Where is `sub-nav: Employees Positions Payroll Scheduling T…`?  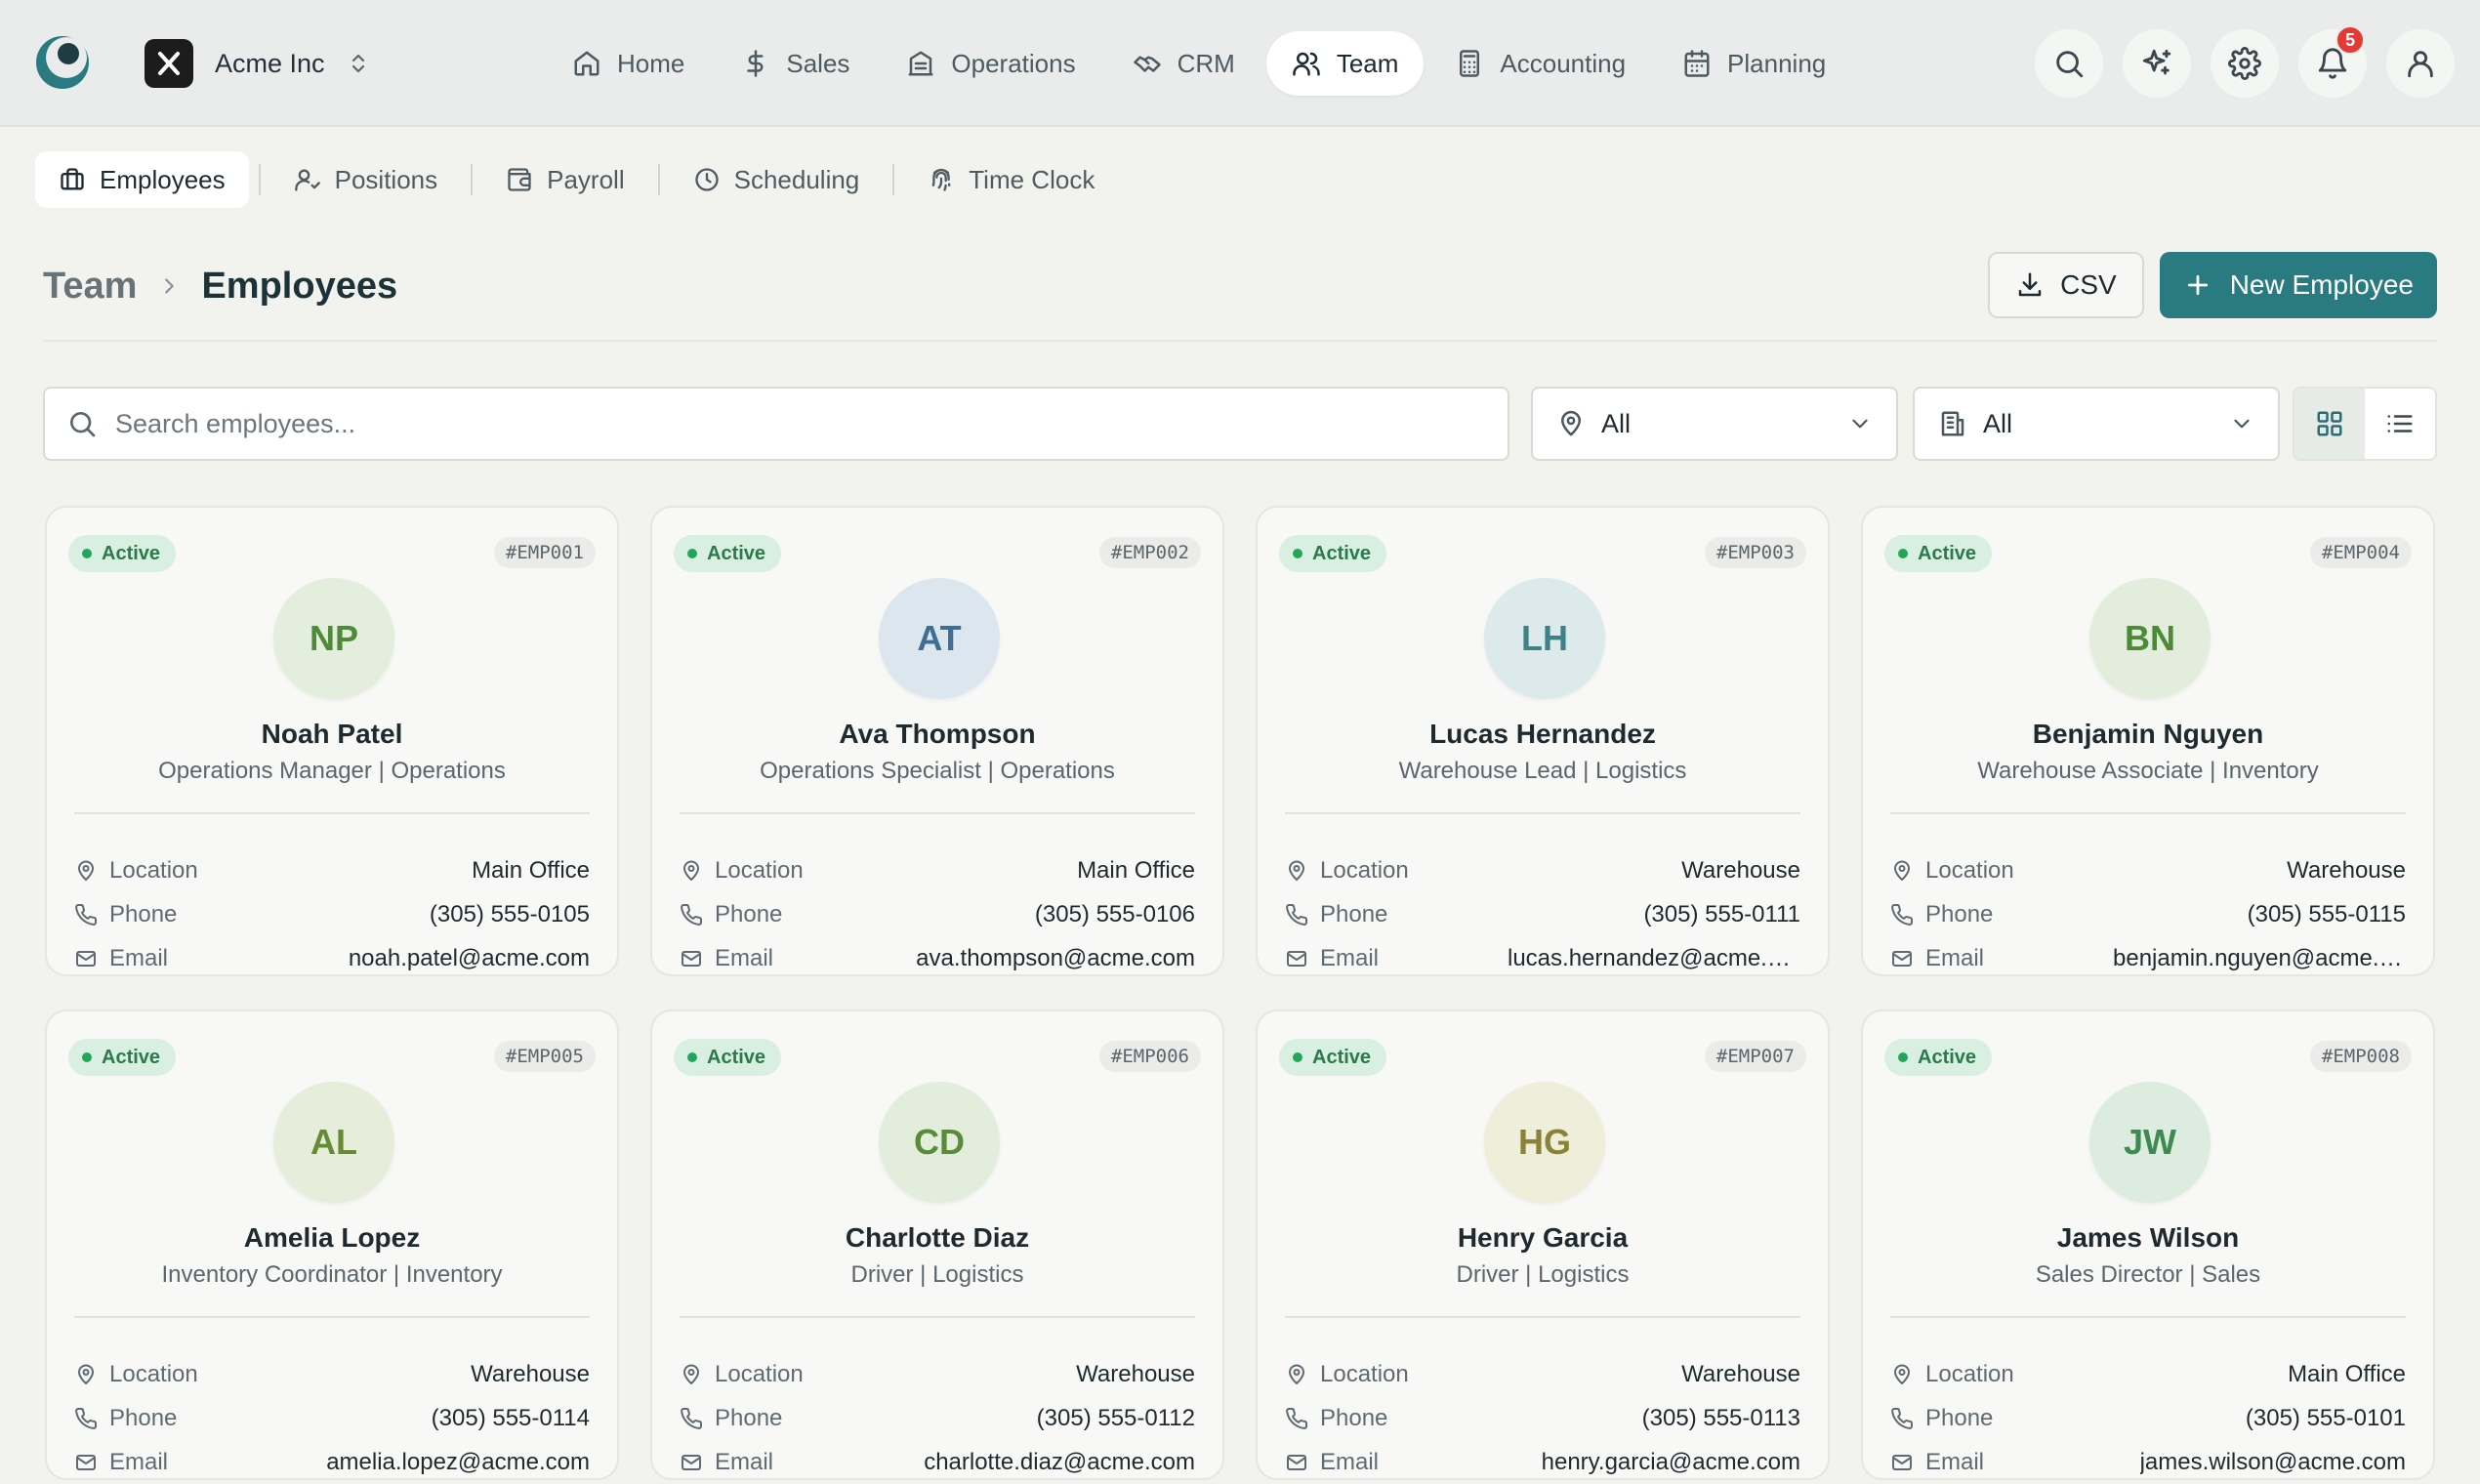
sub-nav: Employees Positions Payroll Scheduling T… is located at coordinates (576, 180).